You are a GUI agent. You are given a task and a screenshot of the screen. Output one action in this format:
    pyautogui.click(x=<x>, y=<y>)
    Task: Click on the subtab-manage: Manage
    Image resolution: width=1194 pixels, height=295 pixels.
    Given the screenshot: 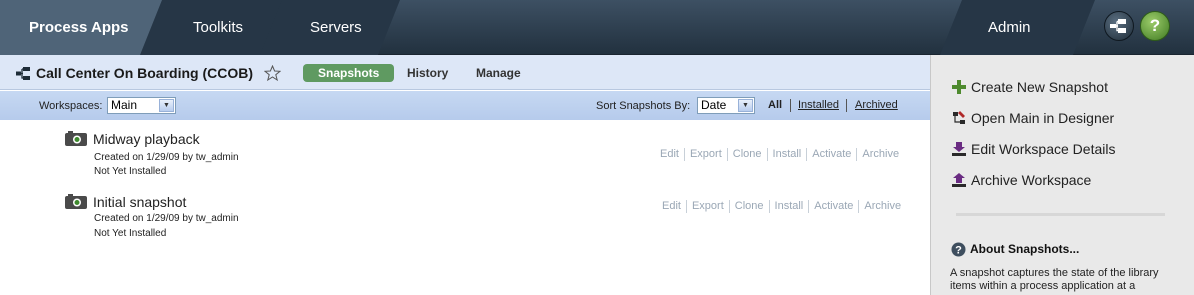 What is the action you would take?
    pyautogui.click(x=498, y=73)
    